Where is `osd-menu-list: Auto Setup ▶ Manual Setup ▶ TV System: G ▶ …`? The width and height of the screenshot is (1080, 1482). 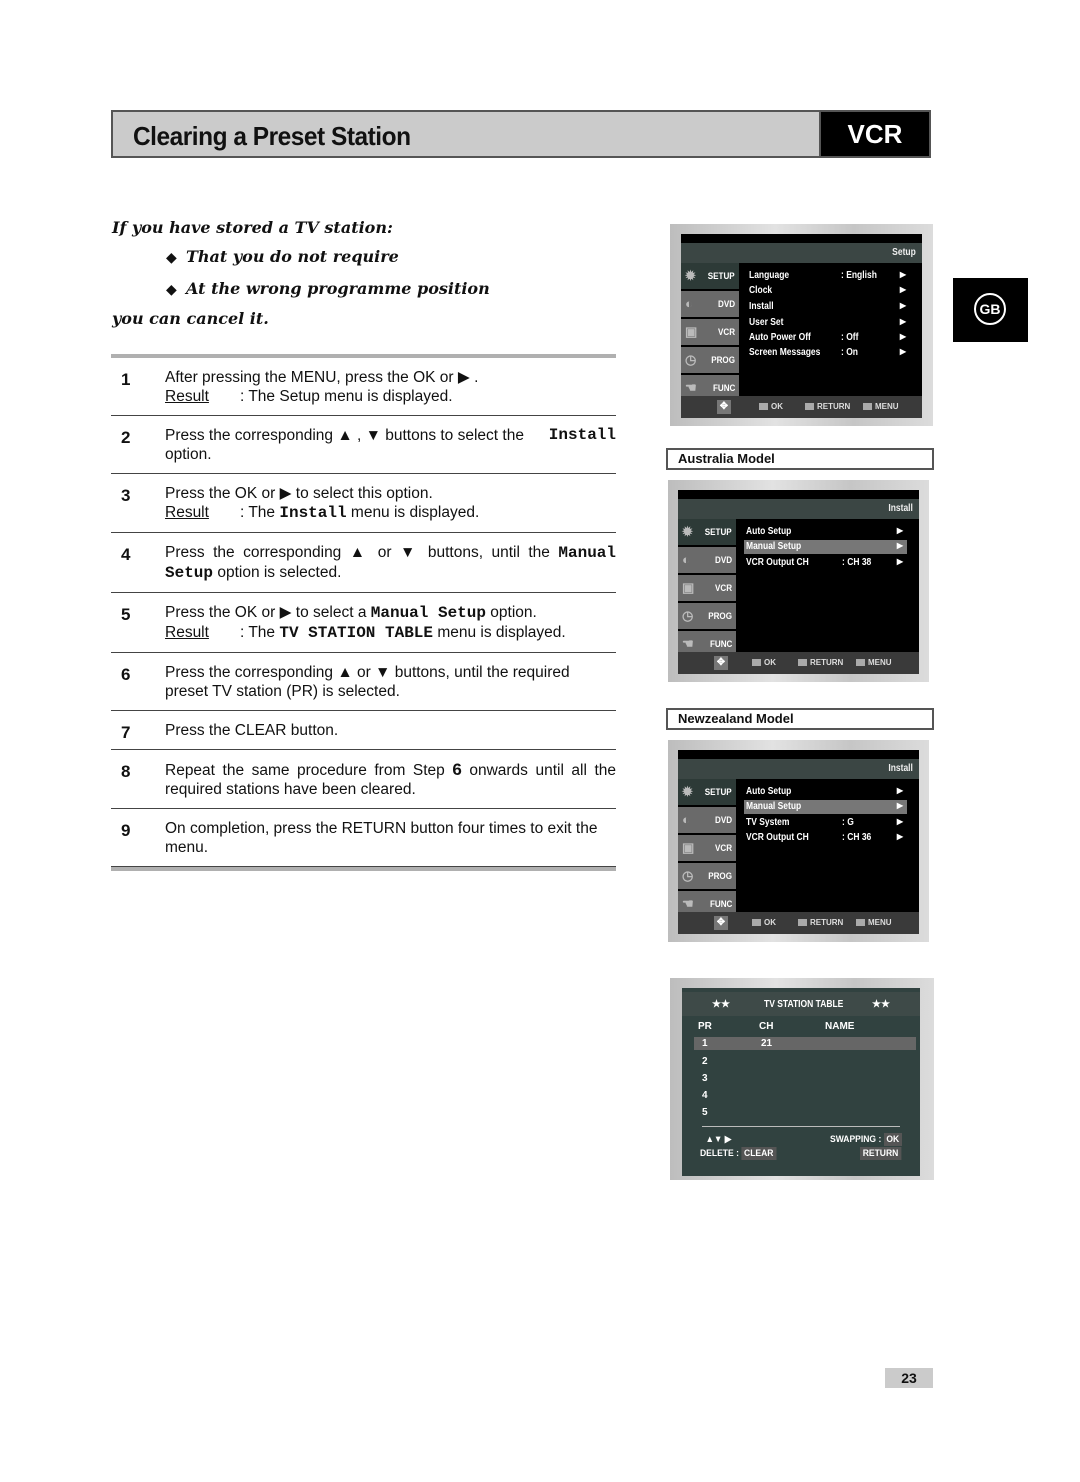 osd-menu-list: Auto Setup ▶ Manual Setup ▶ TV System: G ▶ … is located at coordinates (828, 845).